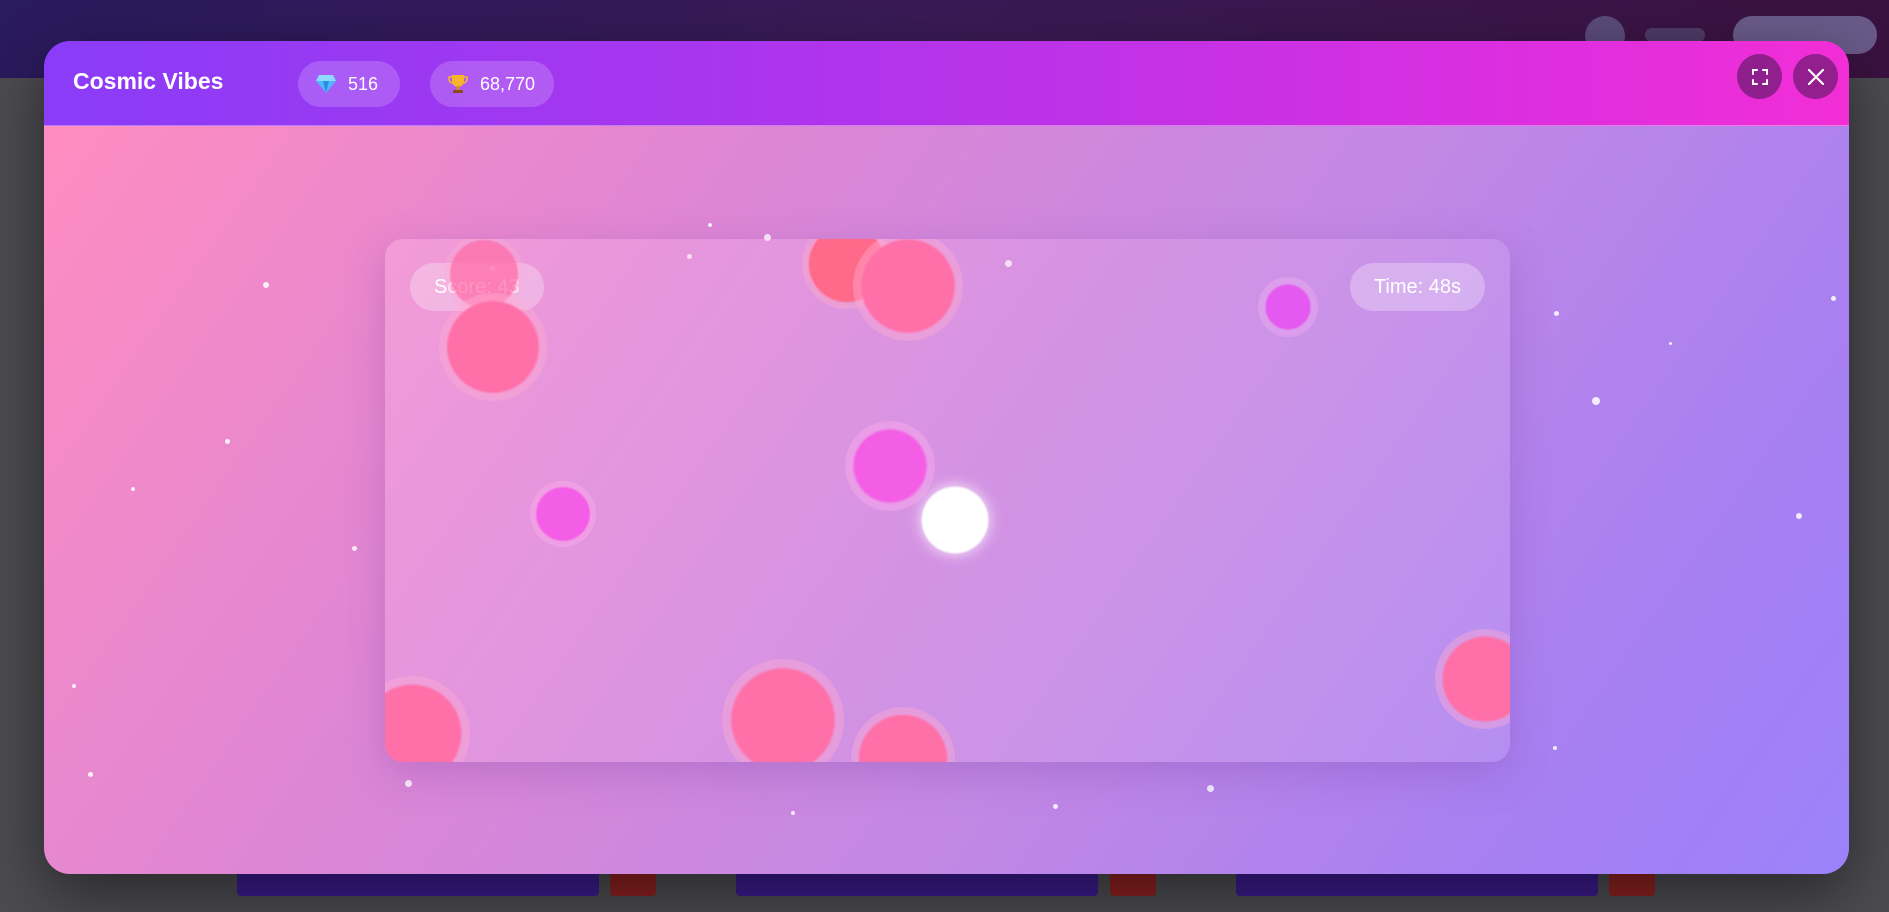 This screenshot has height=912, width=1889. Describe the element at coordinates (955, 520) in the screenshot. I see `player-orb` at that location.